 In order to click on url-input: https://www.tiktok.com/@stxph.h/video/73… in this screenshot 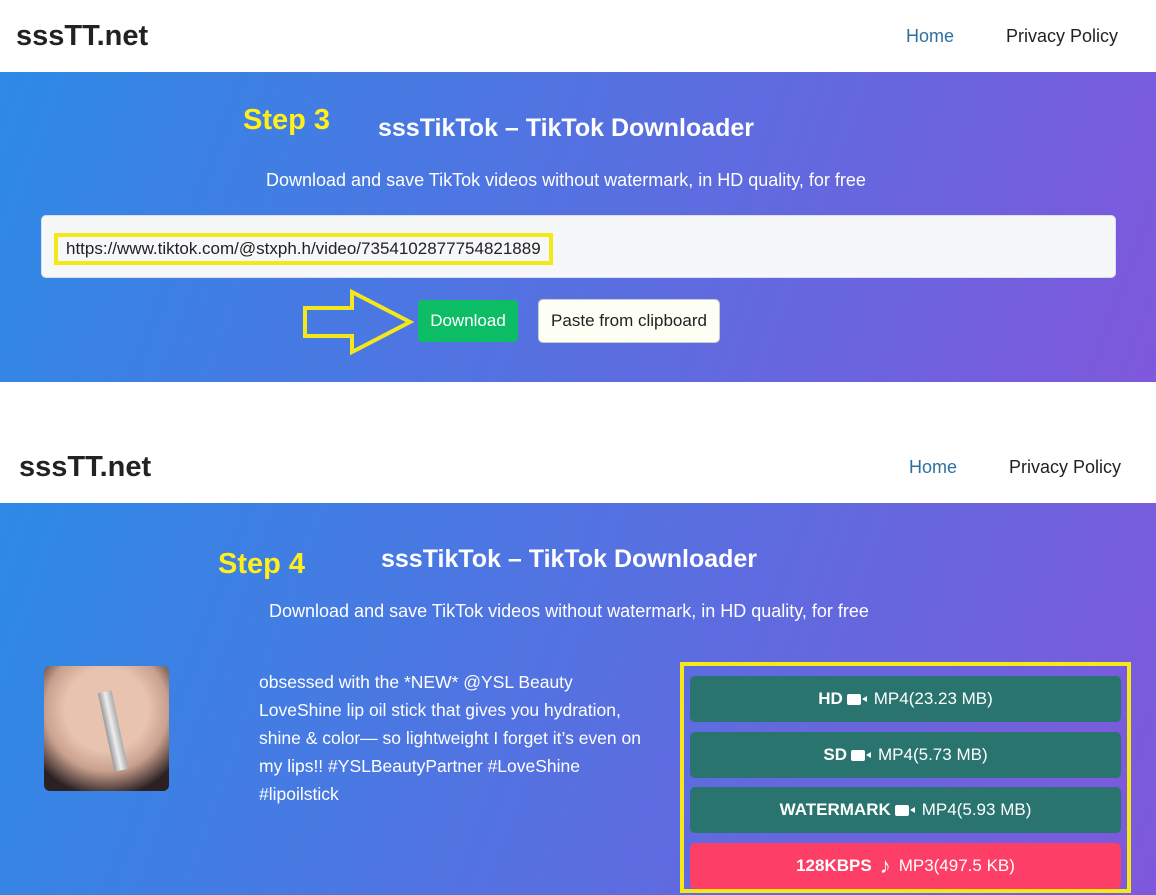, I will do `click(578, 246)`.